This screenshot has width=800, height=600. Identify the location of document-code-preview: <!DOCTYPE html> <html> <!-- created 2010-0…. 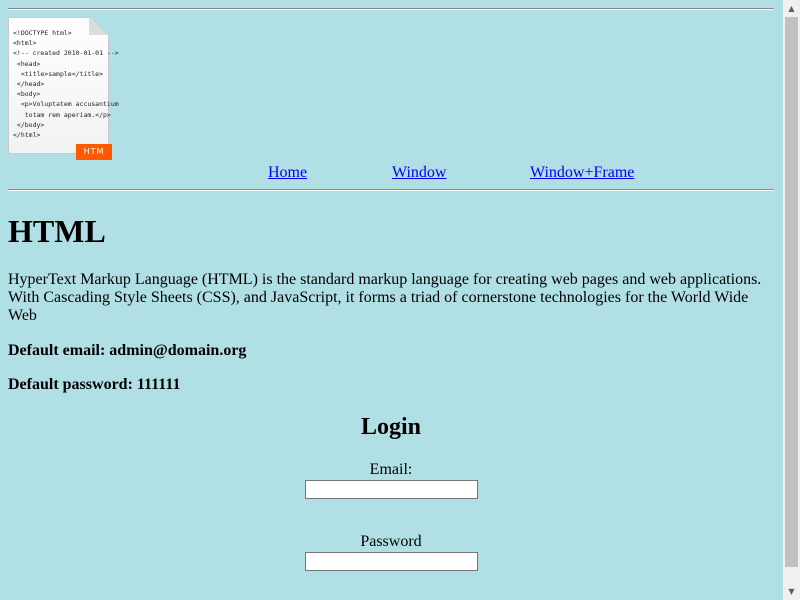
(66, 84).